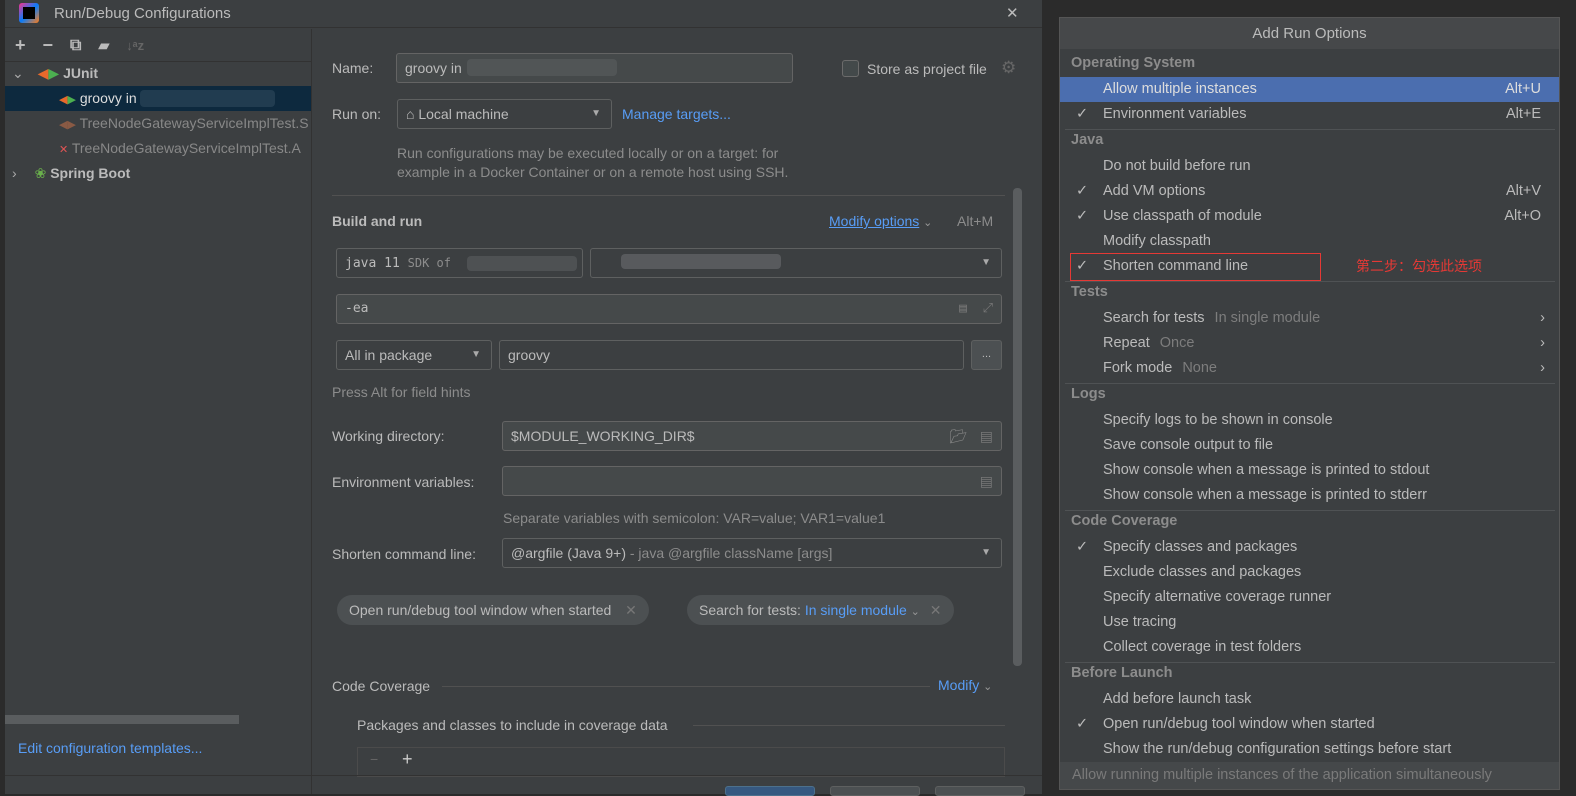  Describe the element at coordinates (1309, 647) in the screenshot. I see `menu-item: Collect coverage in test folders` at that location.